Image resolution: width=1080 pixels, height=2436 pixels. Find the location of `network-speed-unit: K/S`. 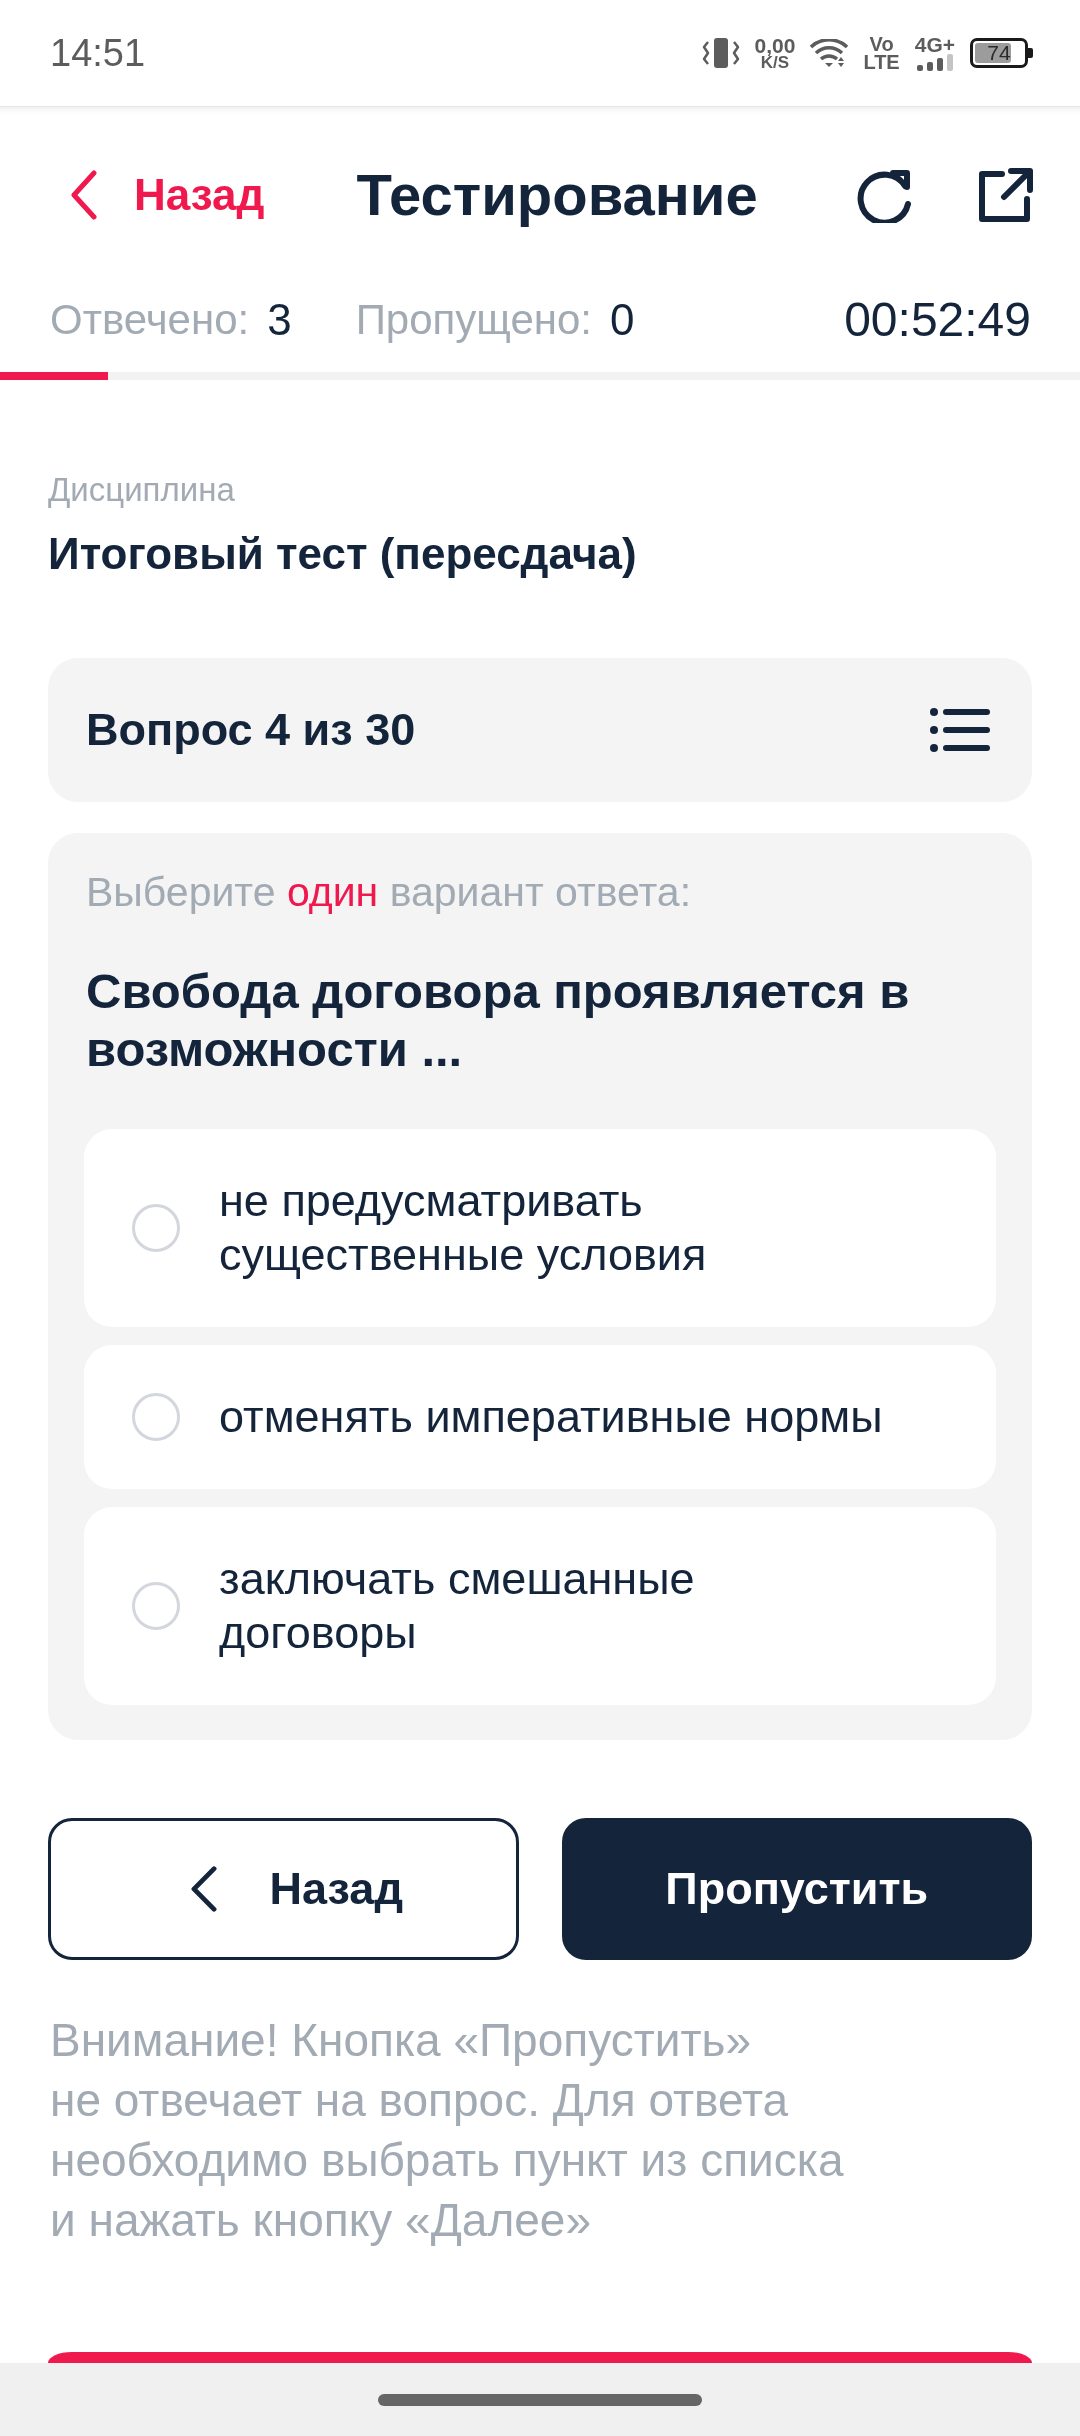

network-speed-unit: K/S is located at coordinates (775, 62).